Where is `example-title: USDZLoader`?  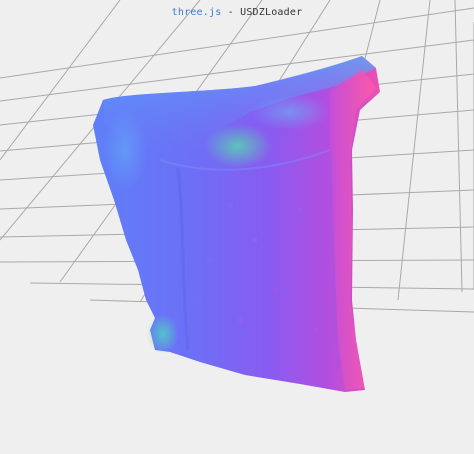
example-title: USDZLoader is located at coordinates (271, 12).